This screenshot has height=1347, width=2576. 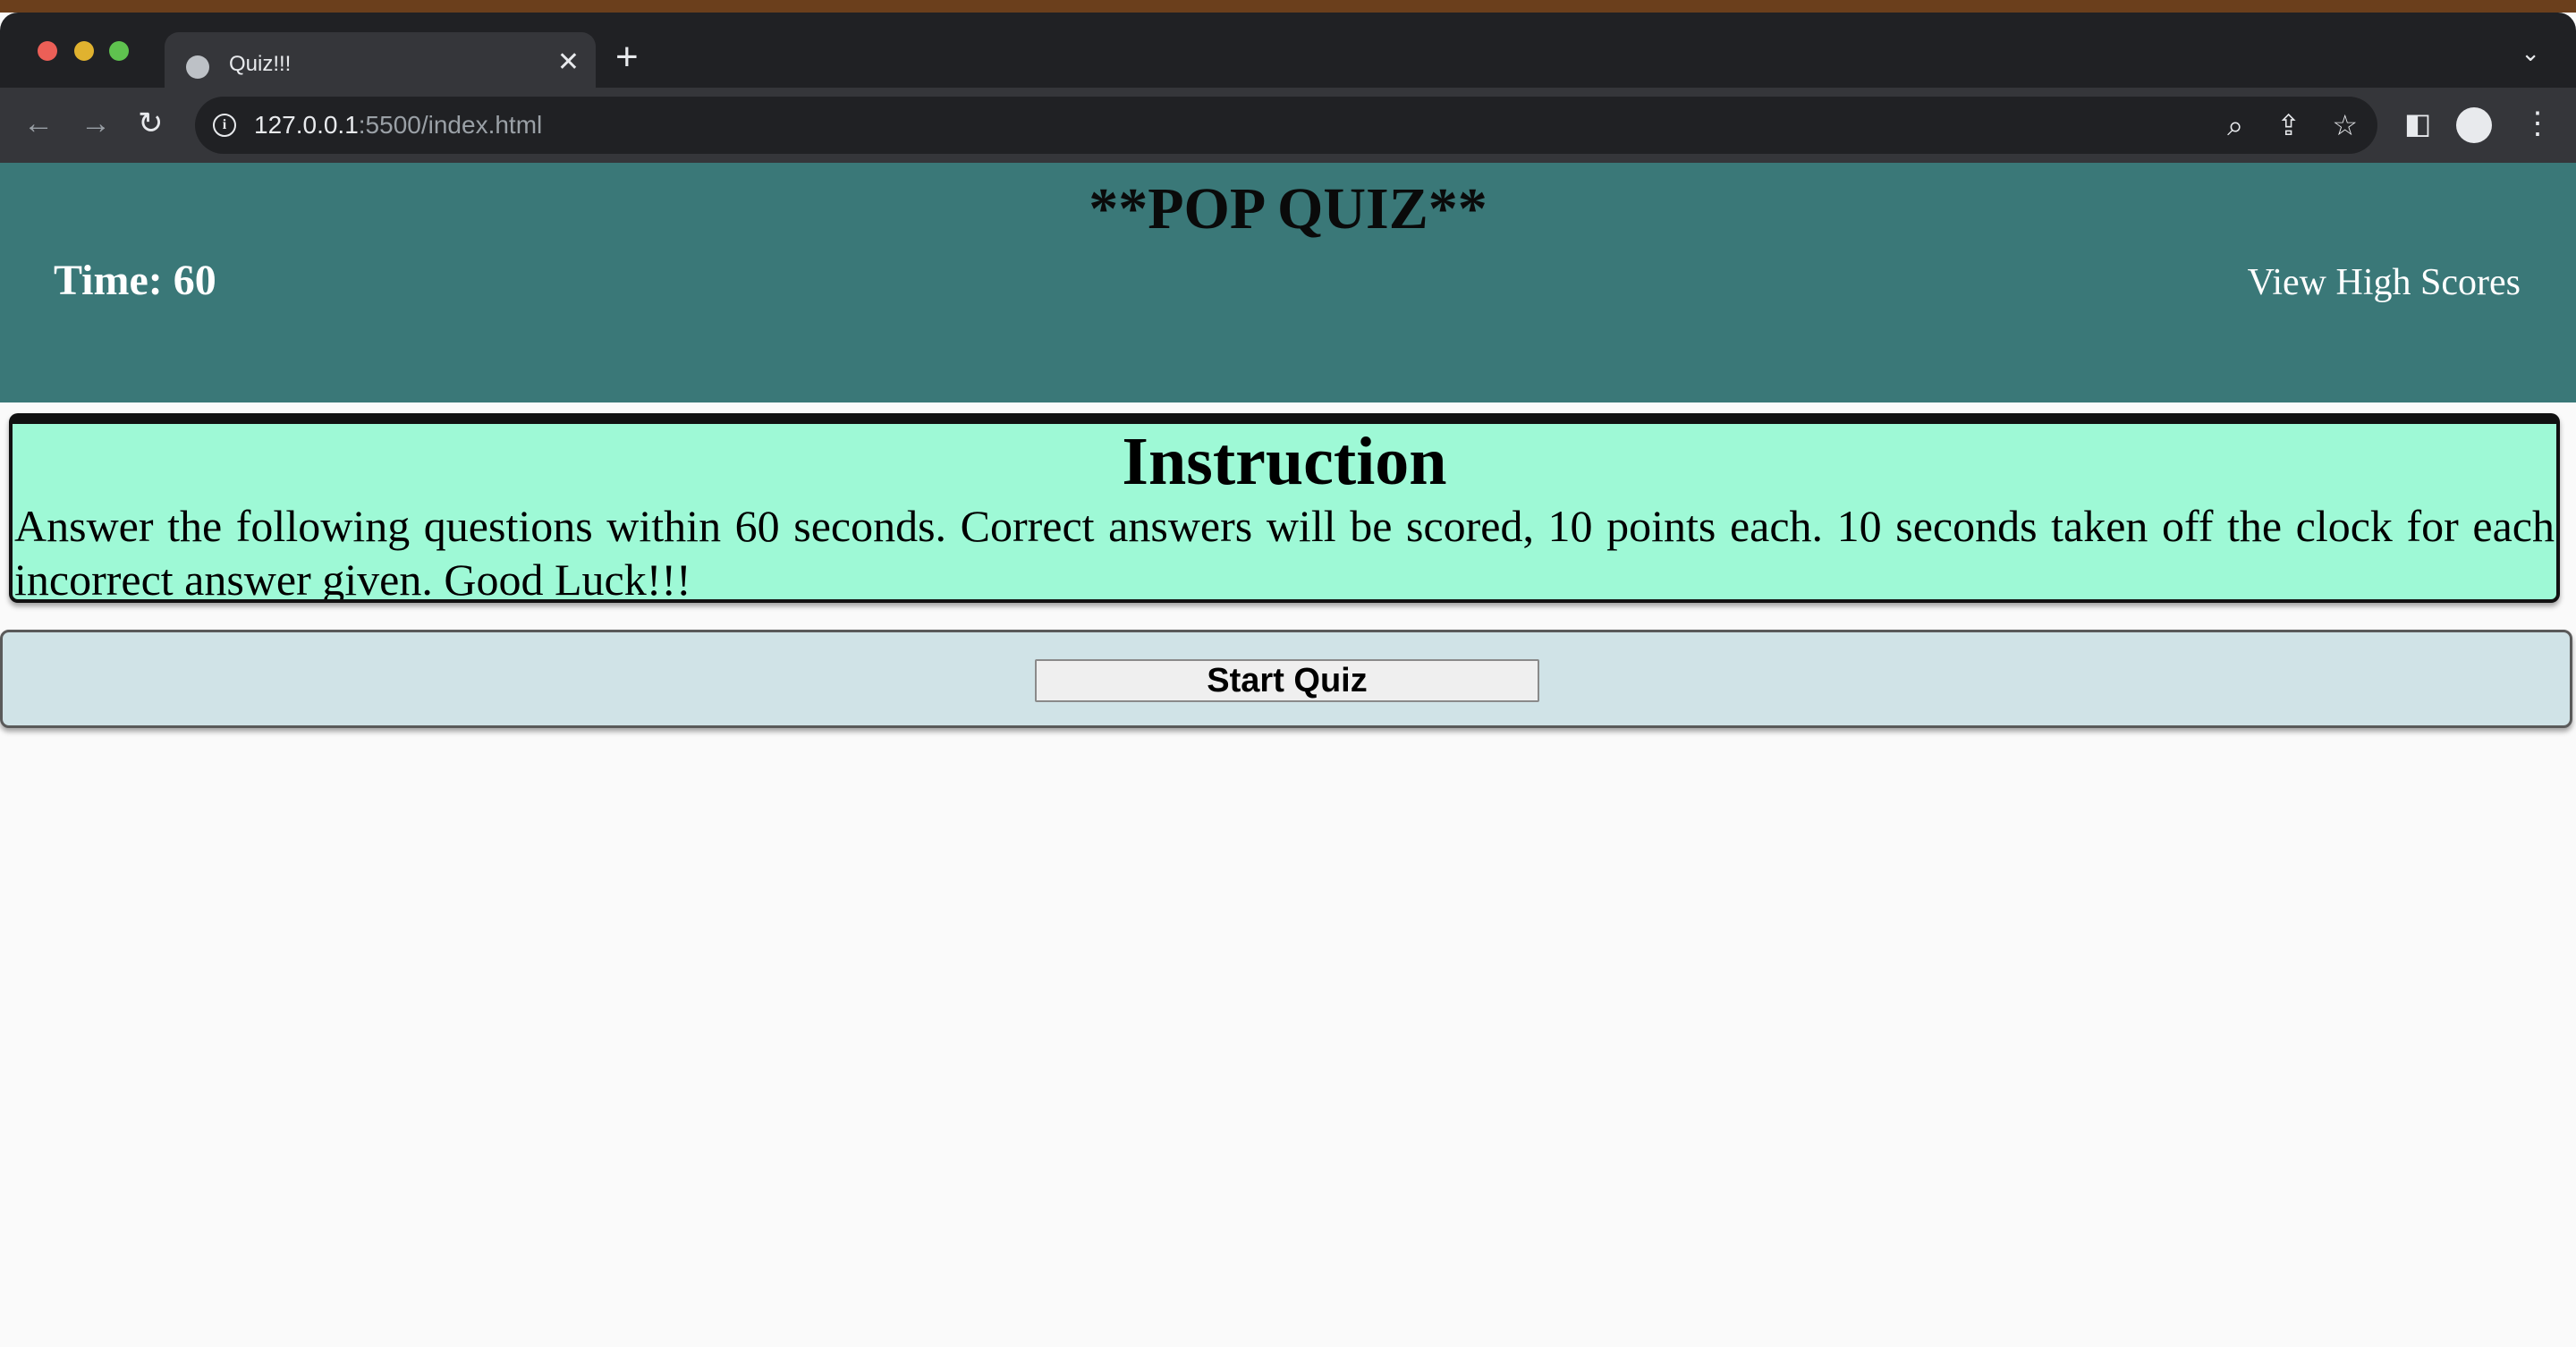 I want to click on desktop-strip, so click(x=1288, y=6).